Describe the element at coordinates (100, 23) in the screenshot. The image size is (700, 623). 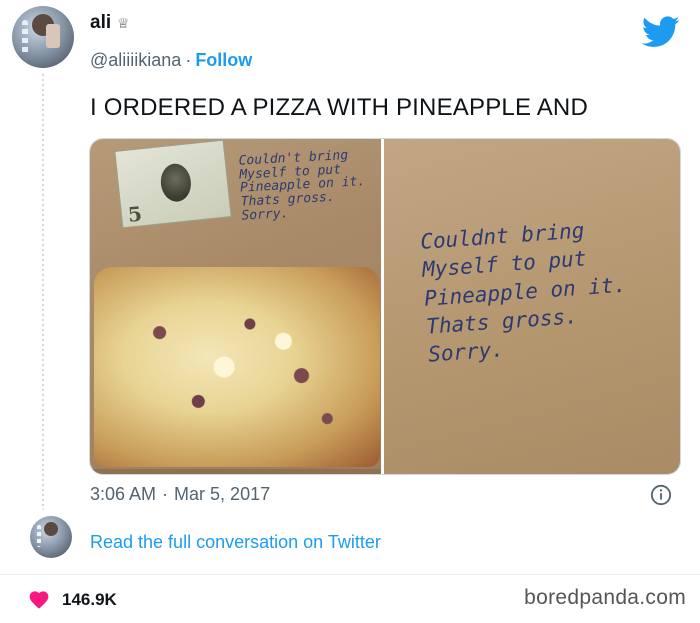
I see `display-name: ali` at that location.